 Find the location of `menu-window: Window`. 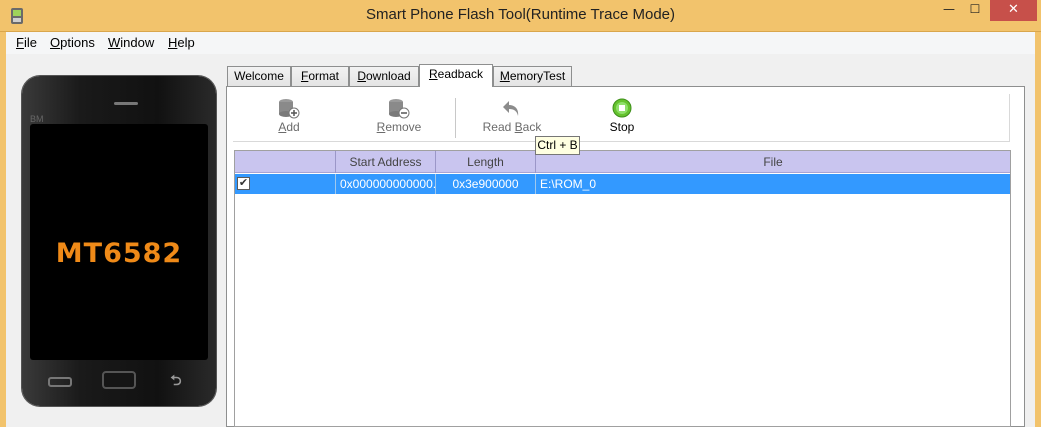

menu-window: Window is located at coordinates (131, 42).